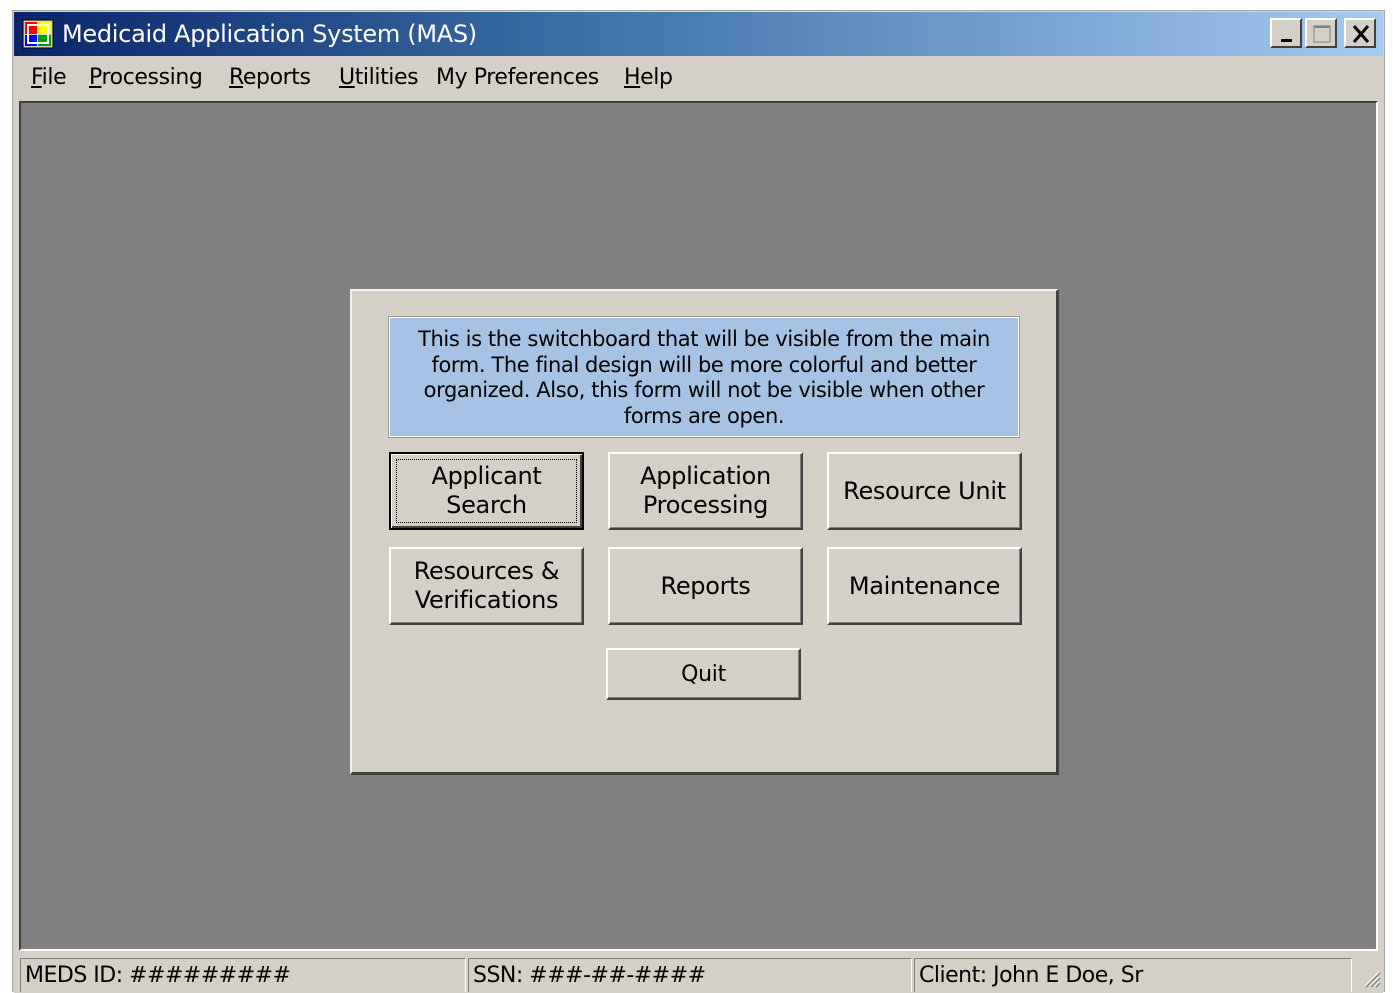 The height and width of the screenshot is (993, 1393). I want to click on quit-label: Quit, so click(703, 674).